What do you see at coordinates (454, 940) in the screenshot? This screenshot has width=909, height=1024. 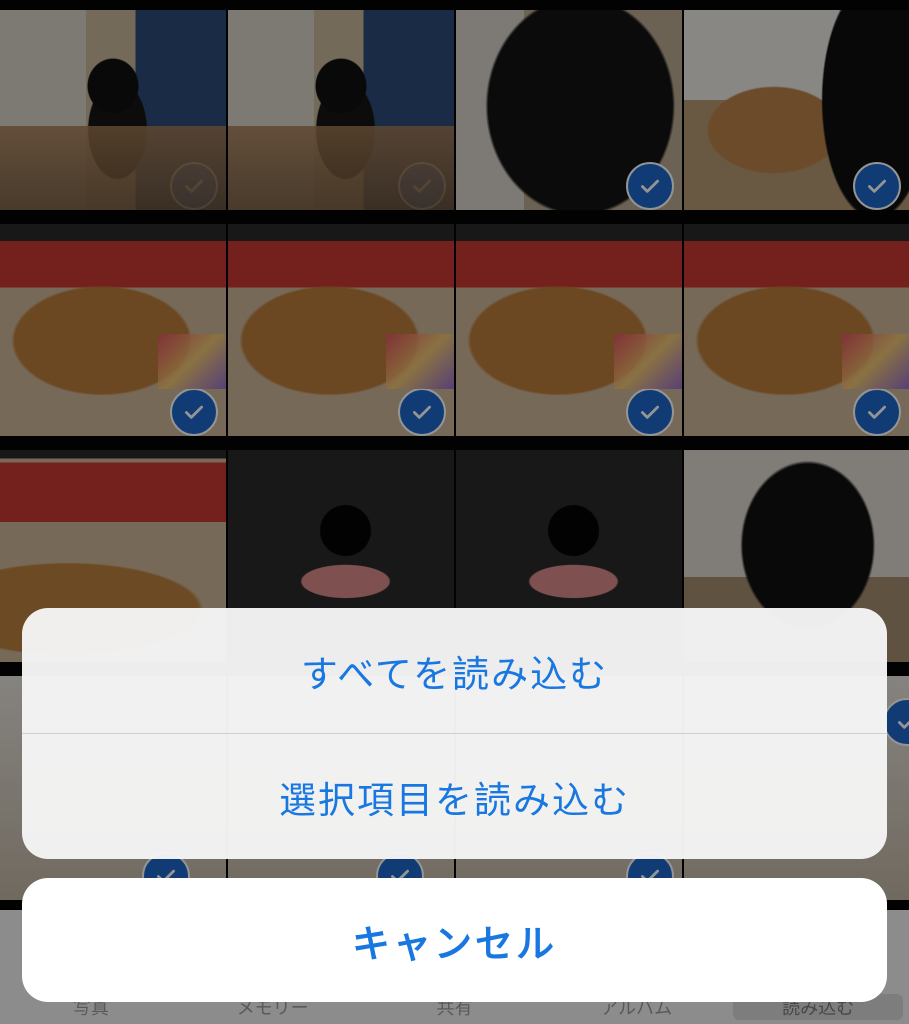 I see `cancel-button: キャンセル` at bounding box center [454, 940].